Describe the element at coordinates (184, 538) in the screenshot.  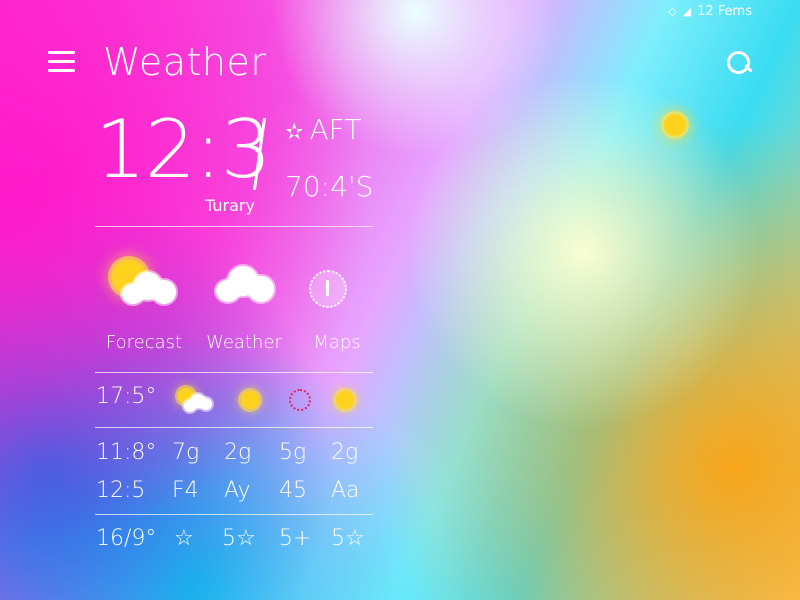
I see `row-value: ☆` at that location.